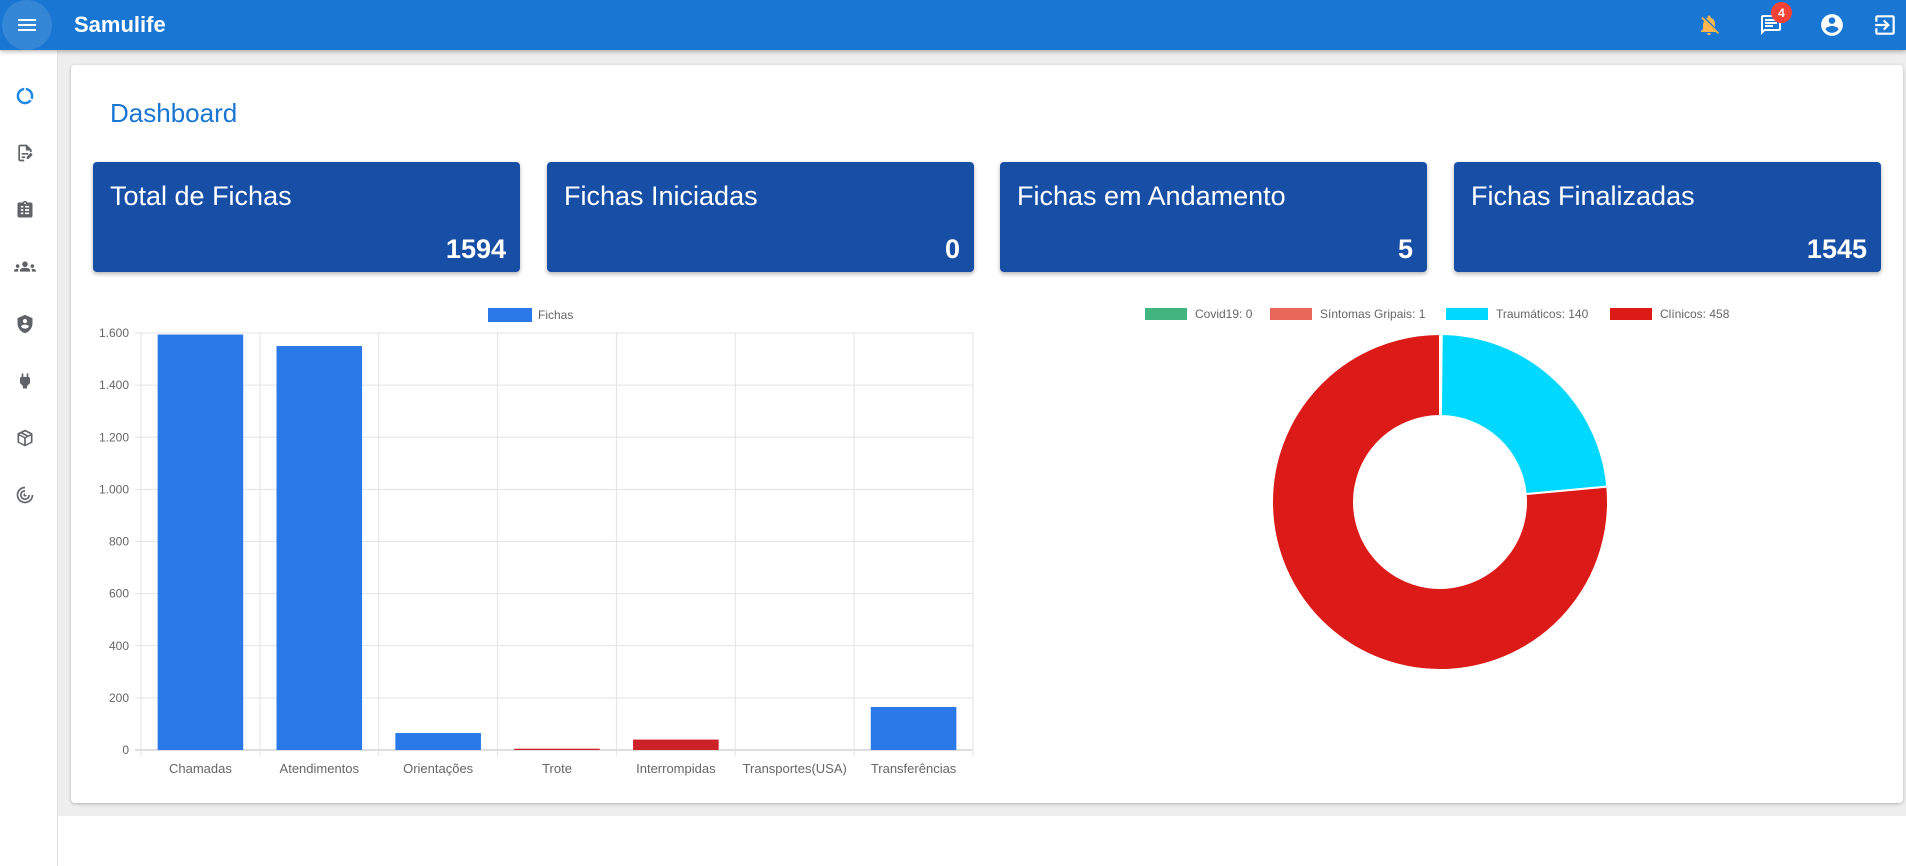 This screenshot has height=866, width=1906. Describe the element at coordinates (320, 768) in the screenshot. I see `x-tick-label: Atendimentos` at that location.